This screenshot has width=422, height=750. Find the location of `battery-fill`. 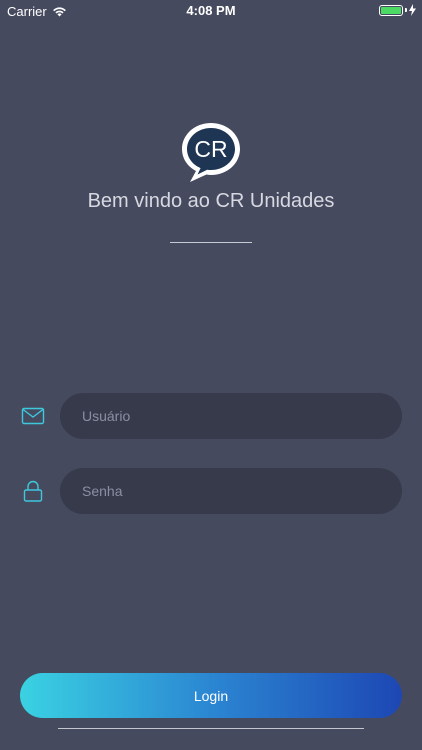

battery-fill is located at coordinates (391, 10).